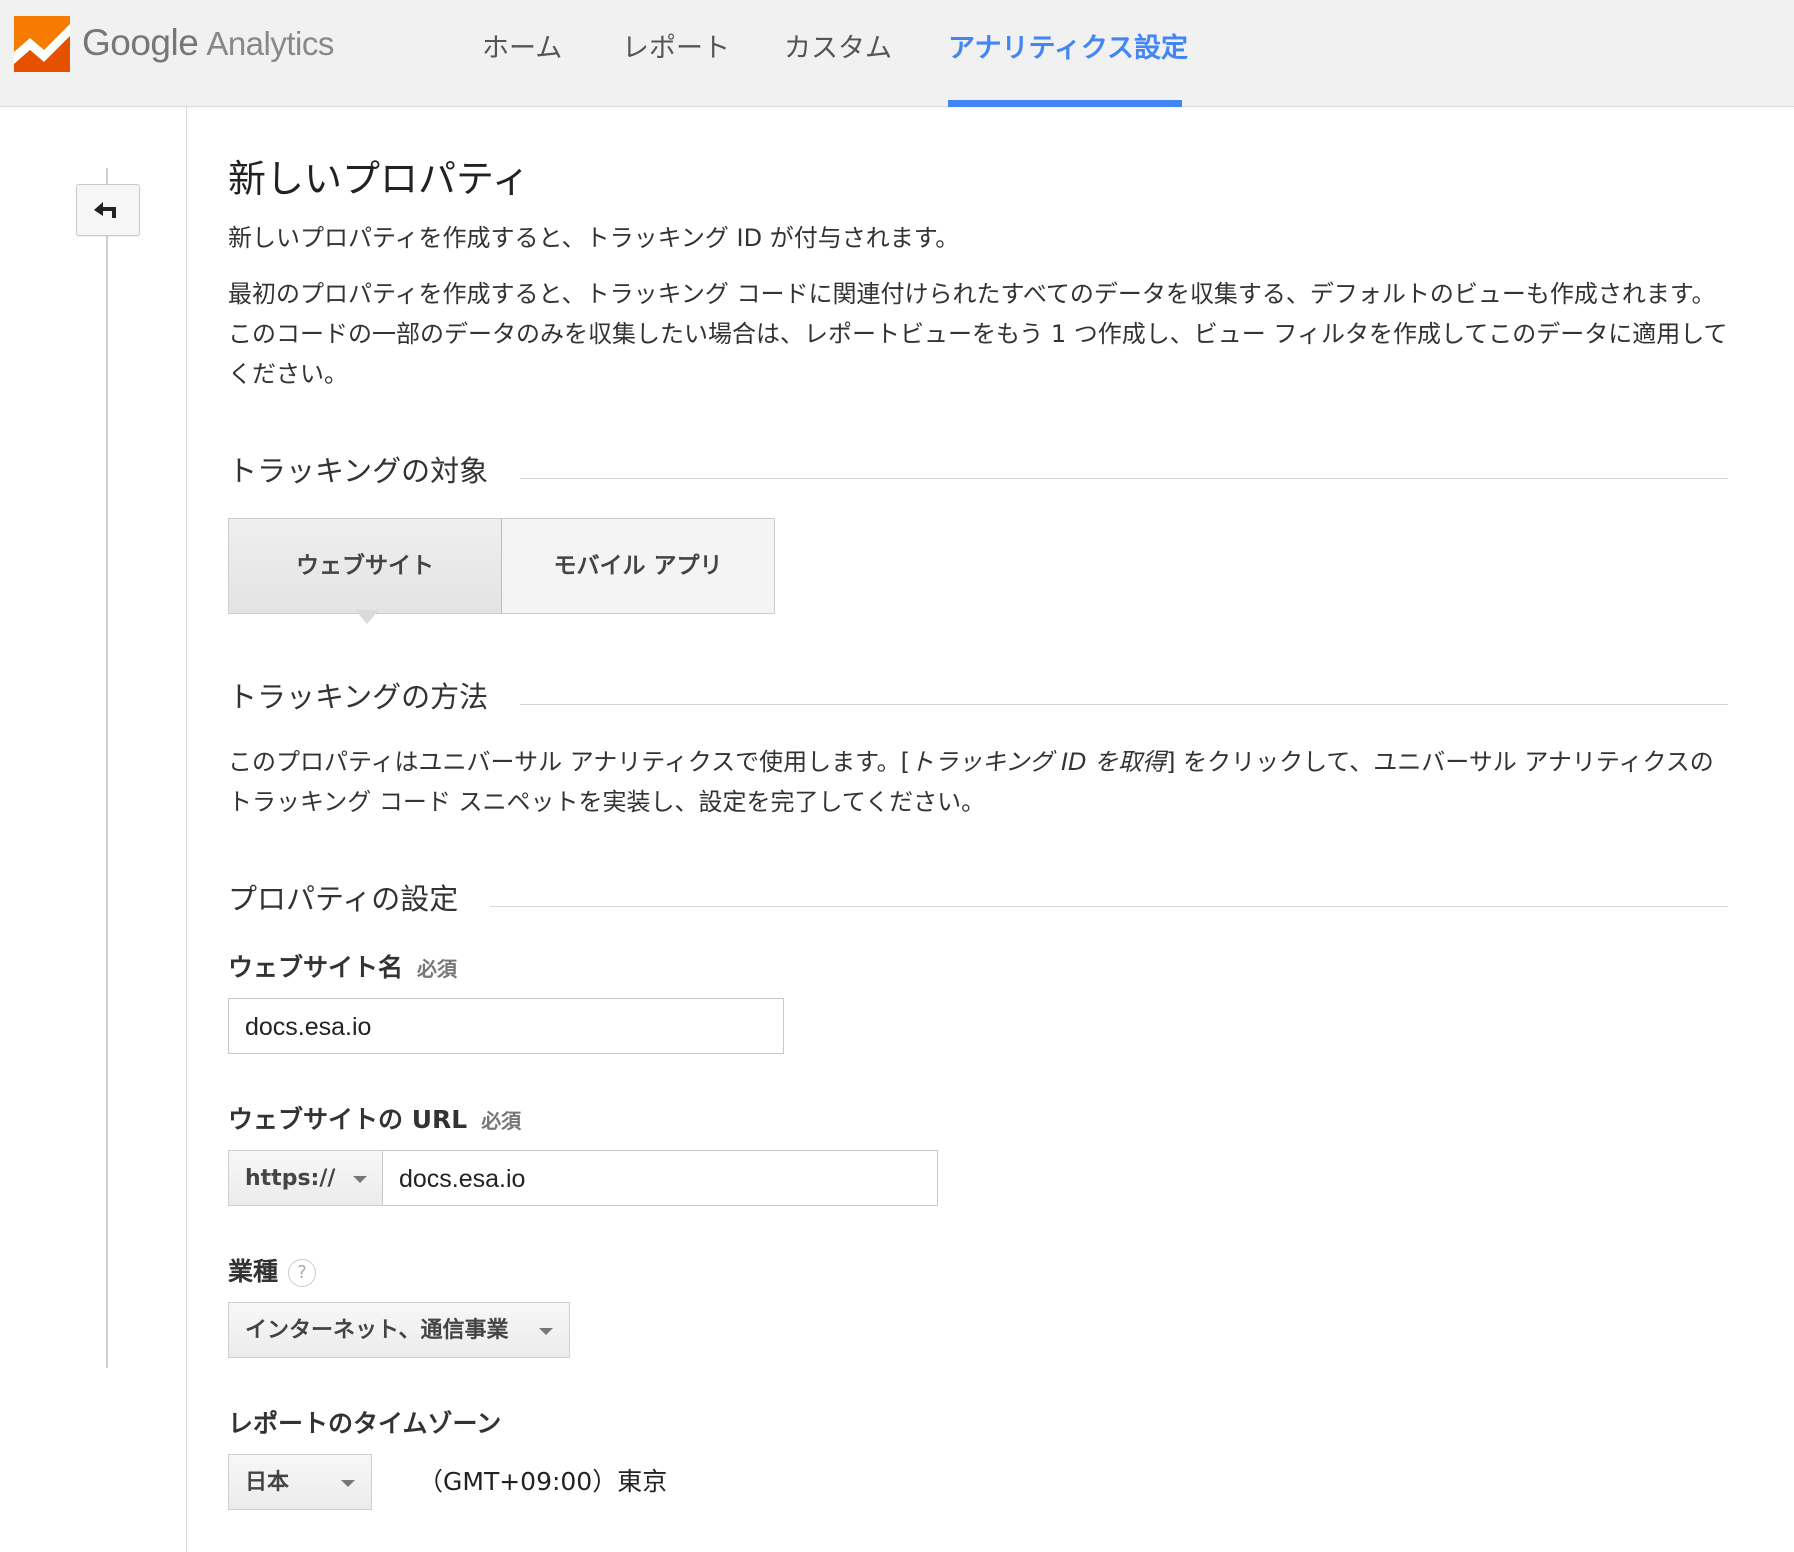 The height and width of the screenshot is (1552, 1794). Describe the element at coordinates (543, 1481) in the screenshot. I see `timezone-zone-text: （GMT+09:00）東京` at that location.